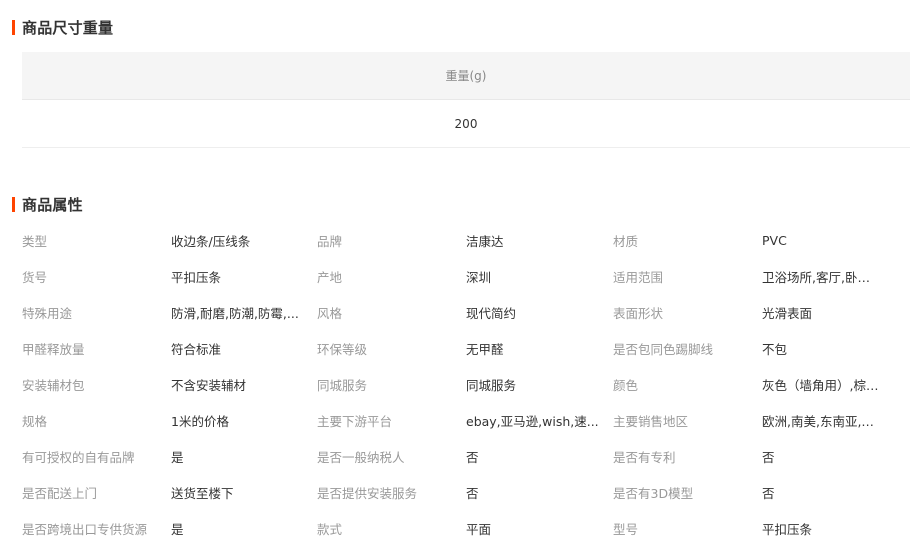 Image resolution: width=917 pixels, height=547 pixels. I want to click on attribute-label: 颜色, so click(626, 385).